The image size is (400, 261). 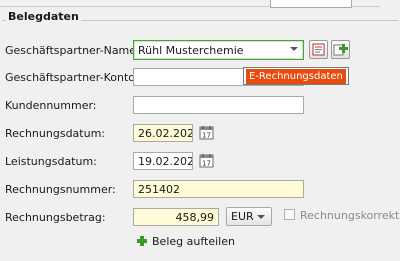 What do you see at coordinates (142, 241) in the screenshot?
I see `plus-icon` at bounding box center [142, 241].